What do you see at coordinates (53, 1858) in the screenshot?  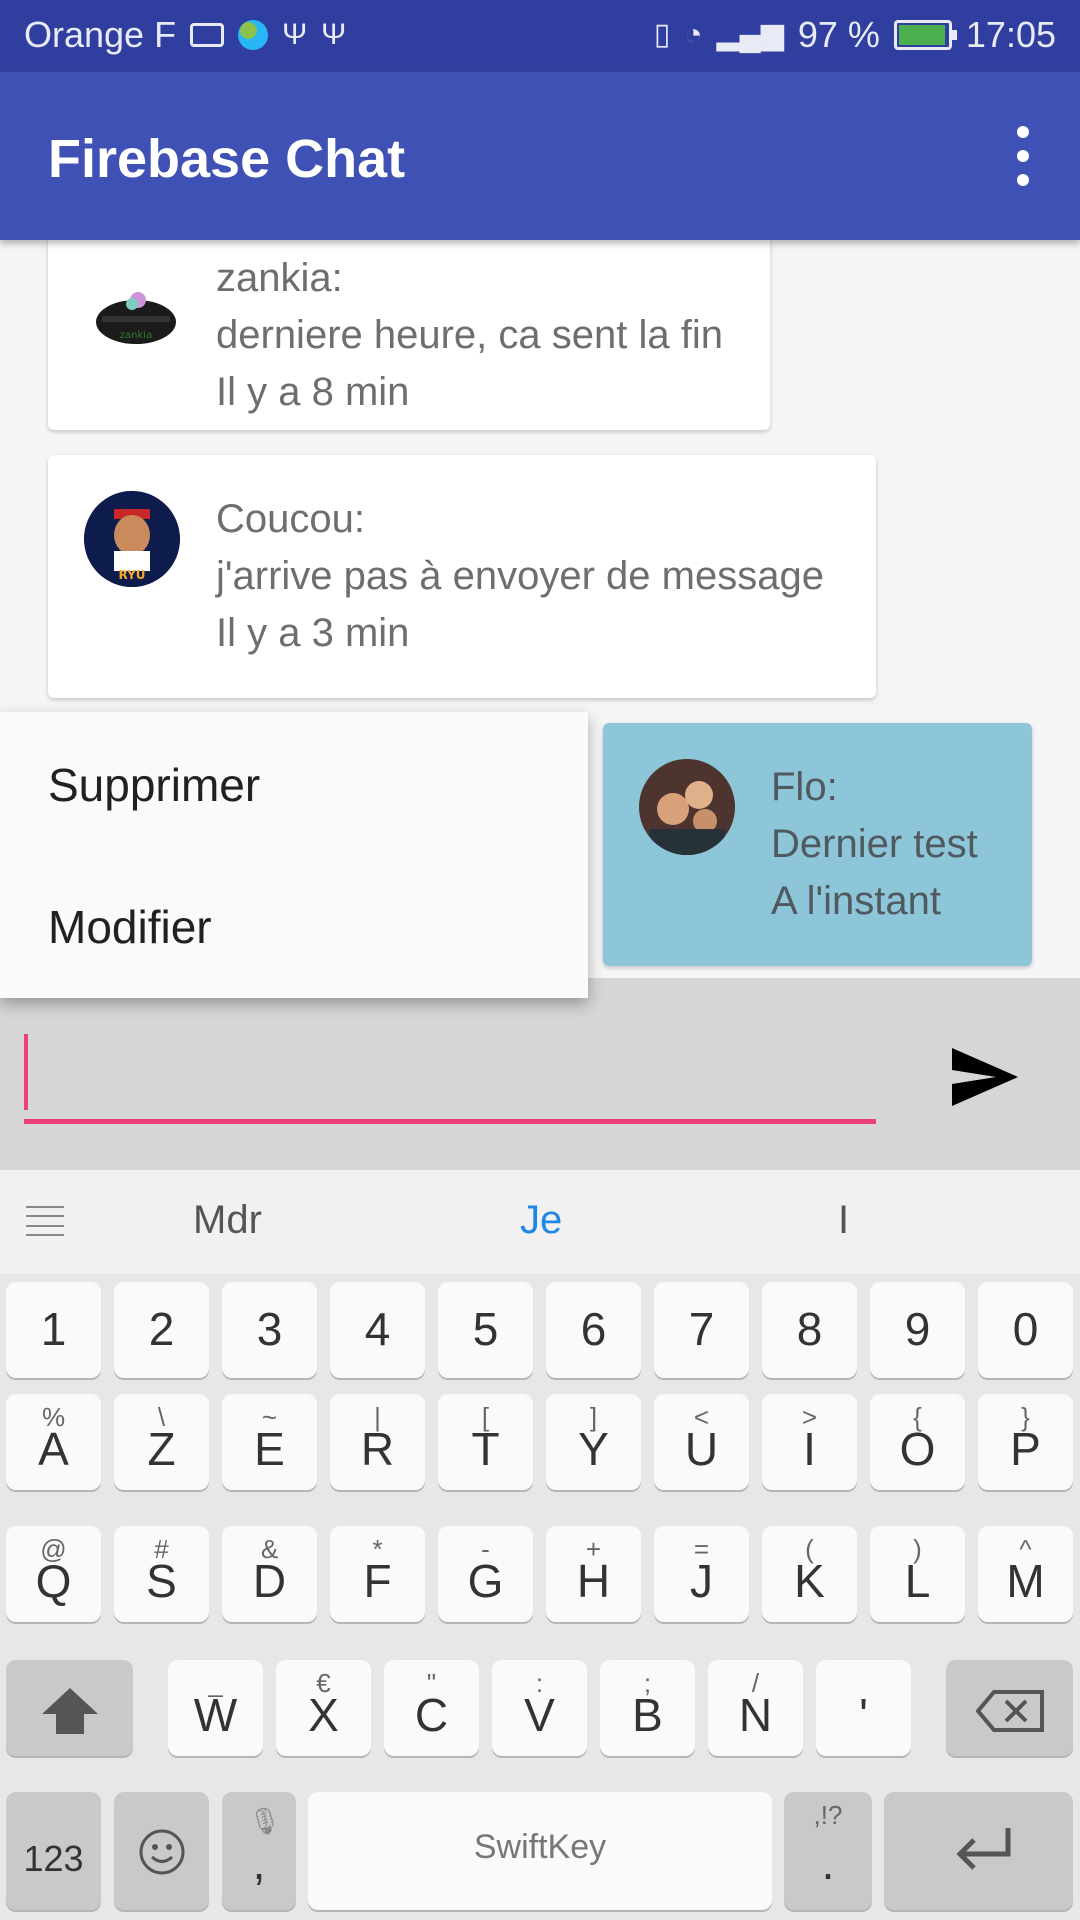 I see `key-label: 123` at bounding box center [53, 1858].